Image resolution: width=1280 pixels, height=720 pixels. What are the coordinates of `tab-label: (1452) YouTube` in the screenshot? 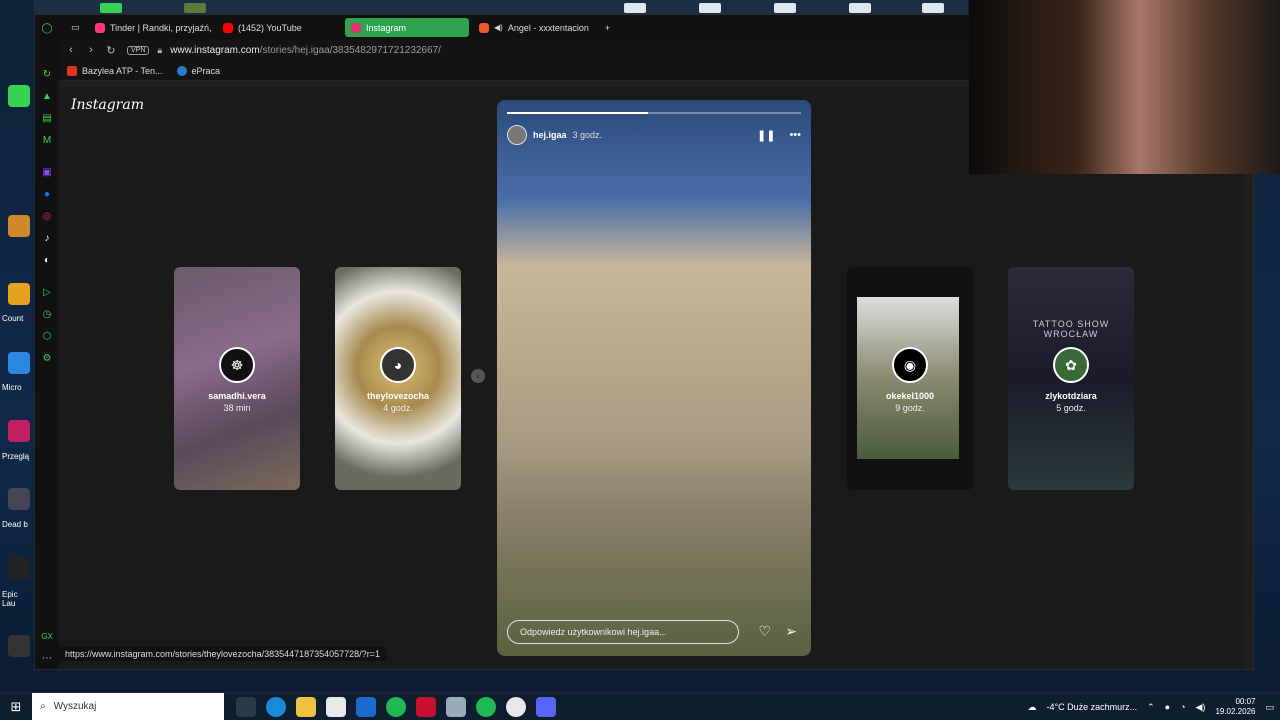 It's located at (270, 27).